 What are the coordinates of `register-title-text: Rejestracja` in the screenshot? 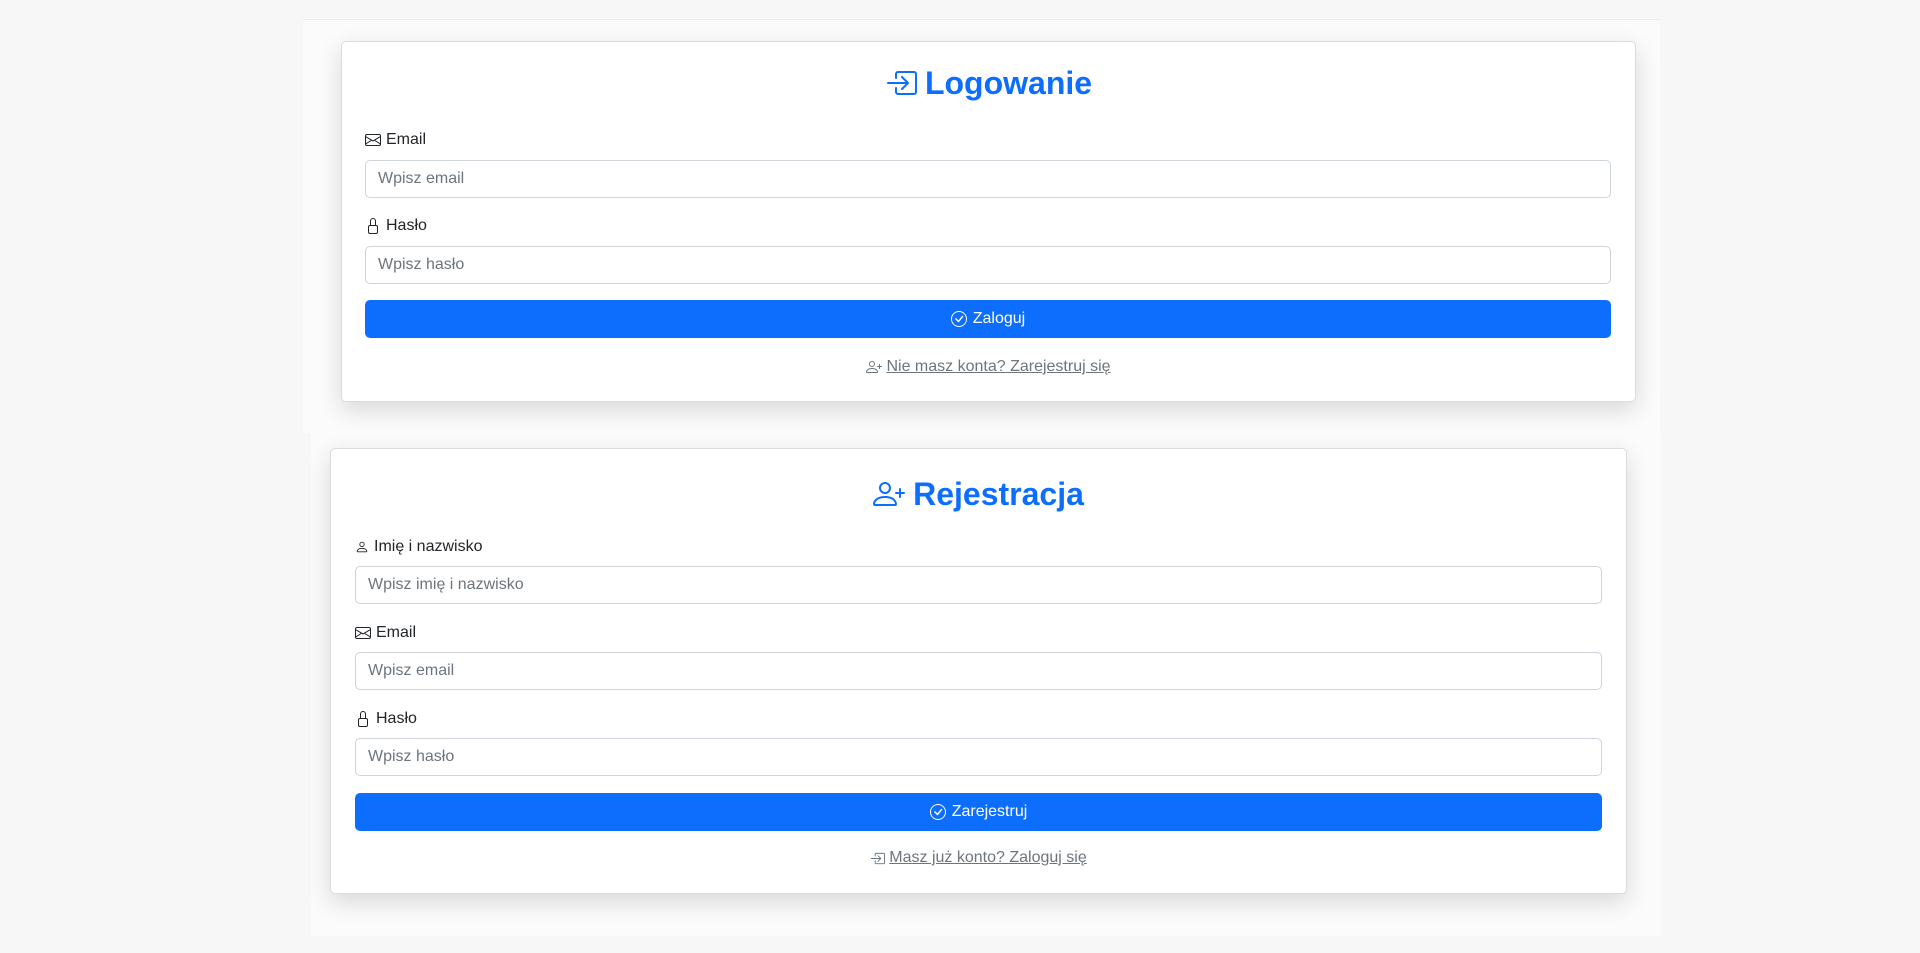 It's located at (998, 493).